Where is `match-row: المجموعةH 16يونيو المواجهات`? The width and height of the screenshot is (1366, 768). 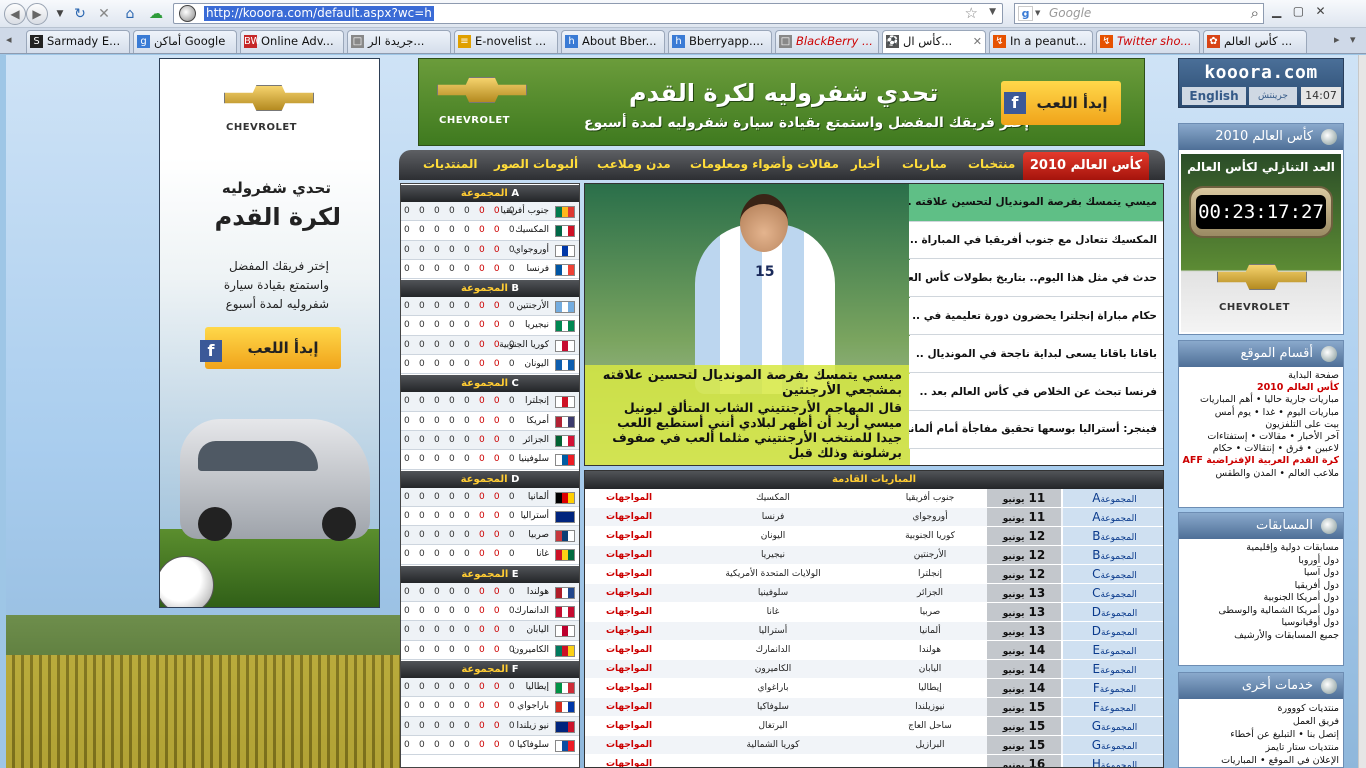
match-row: المجموعةH 16يونيو المواجهات is located at coordinates (874, 761).